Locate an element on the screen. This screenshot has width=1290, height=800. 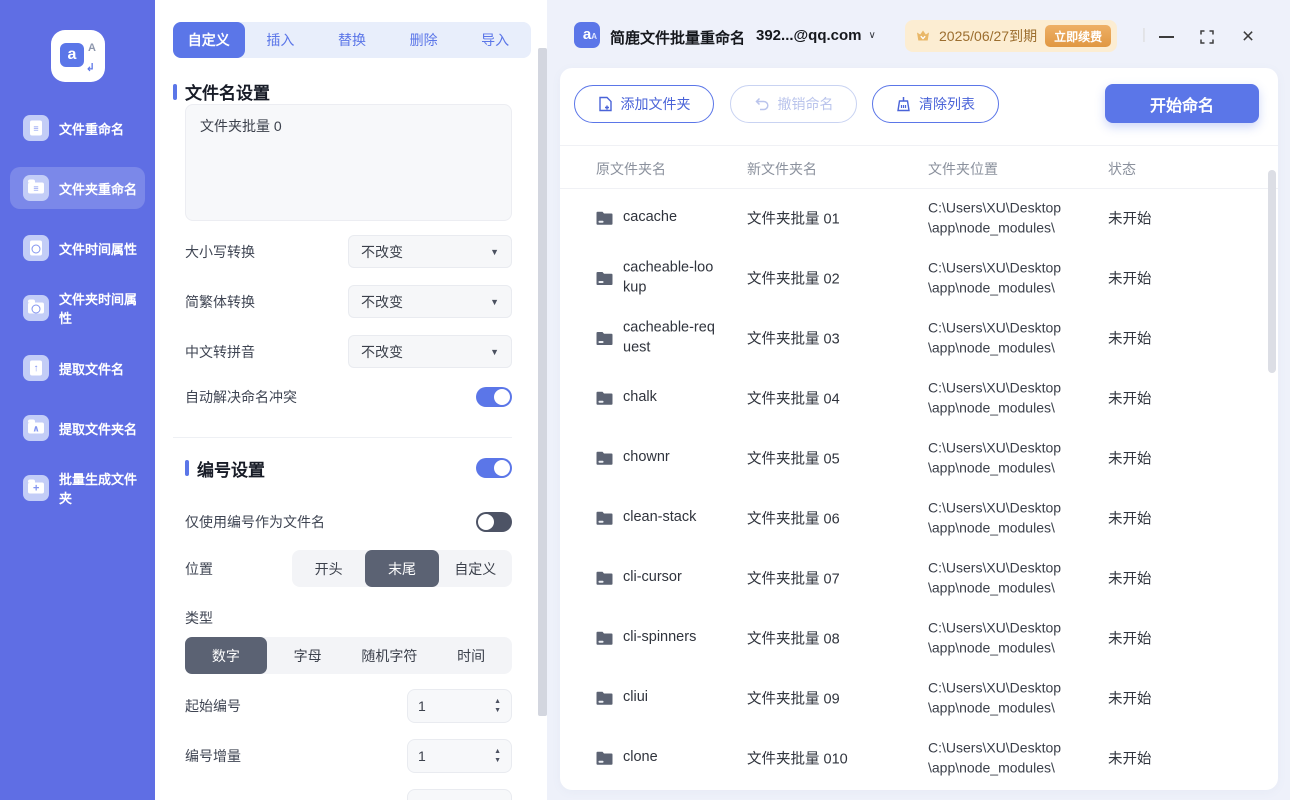
add-folders-button: 添加文件夹 is located at coordinates (644, 104).